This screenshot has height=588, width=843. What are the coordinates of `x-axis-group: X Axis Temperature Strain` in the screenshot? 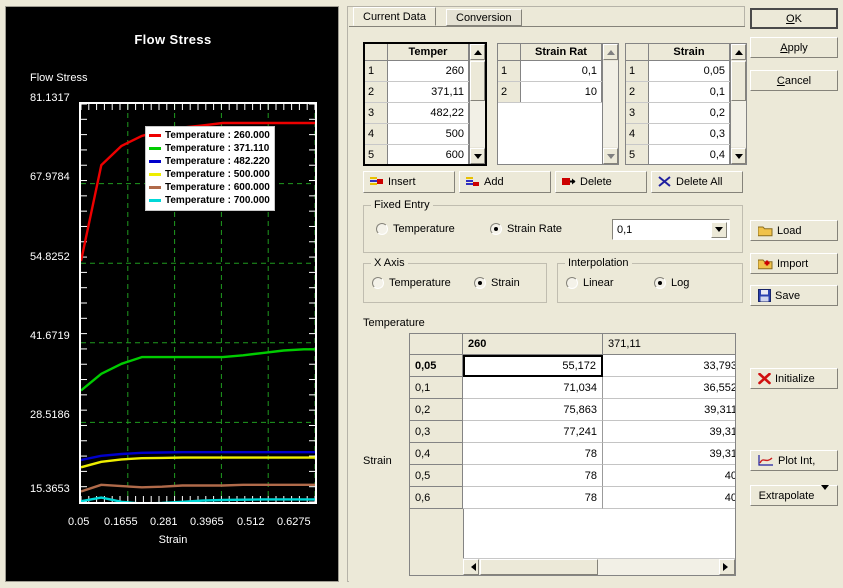 It's located at (455, 280).